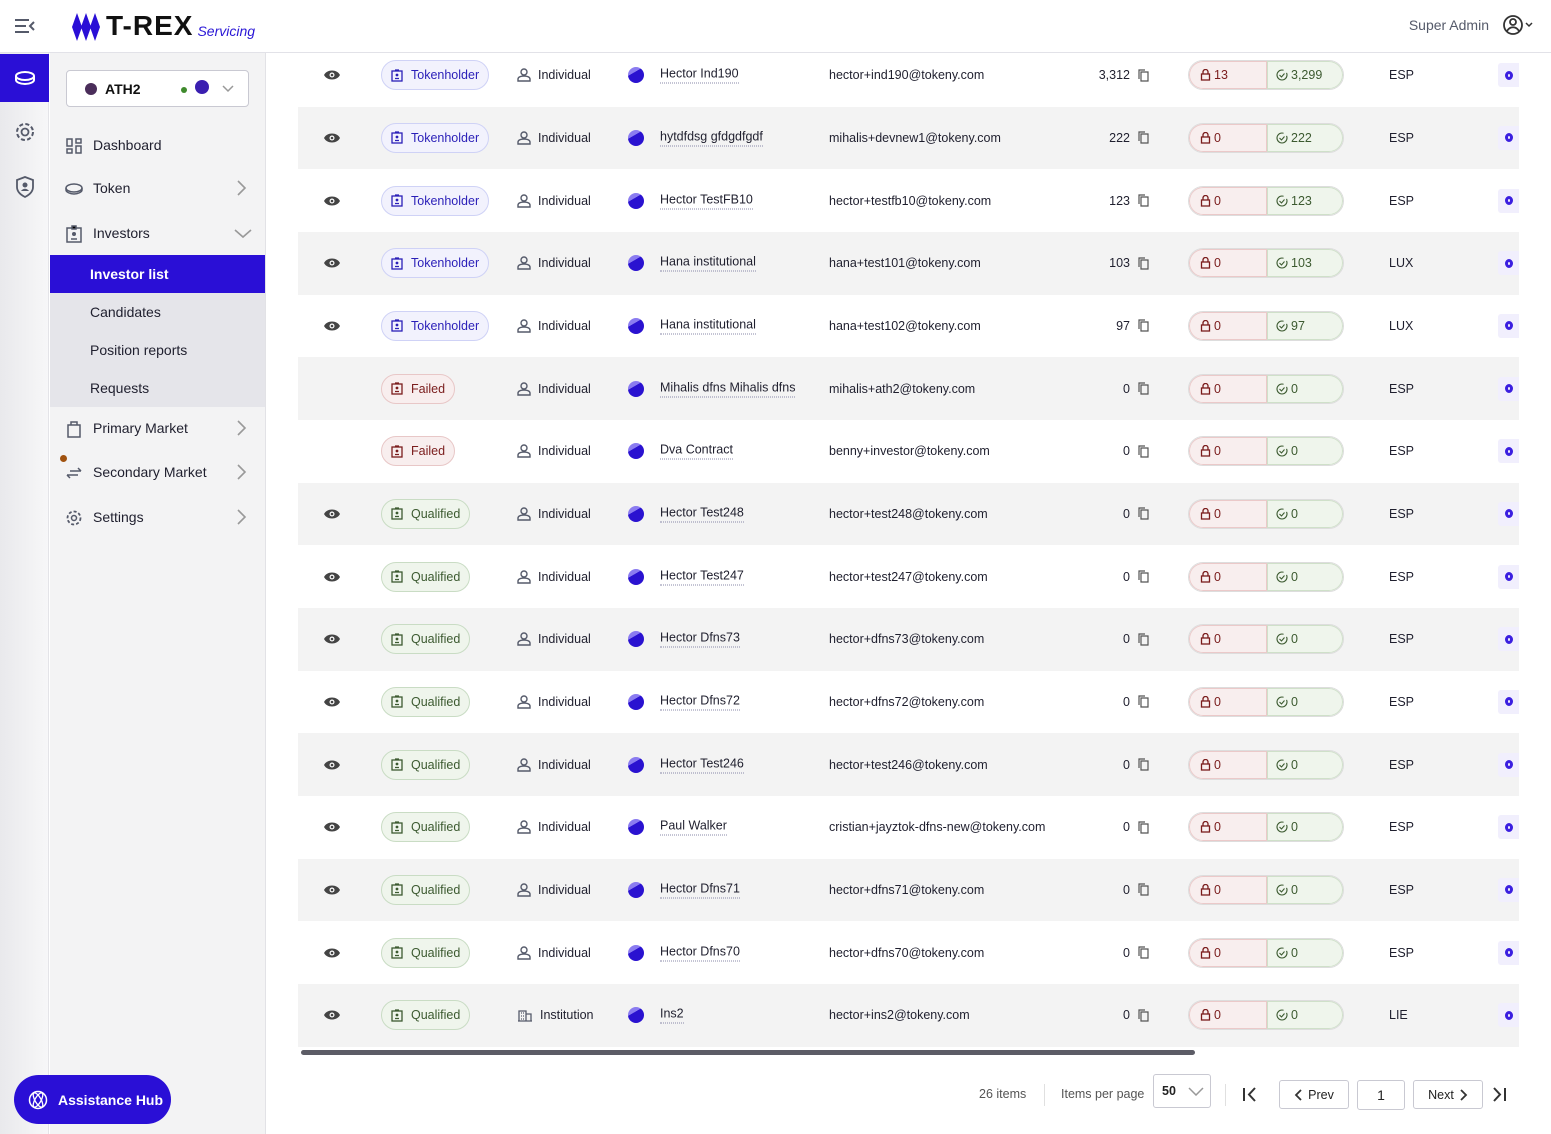  What do you see at coordinates (24, 187) in the screenshot?
I see `rail-compliance` at bounding box center [24, 187].